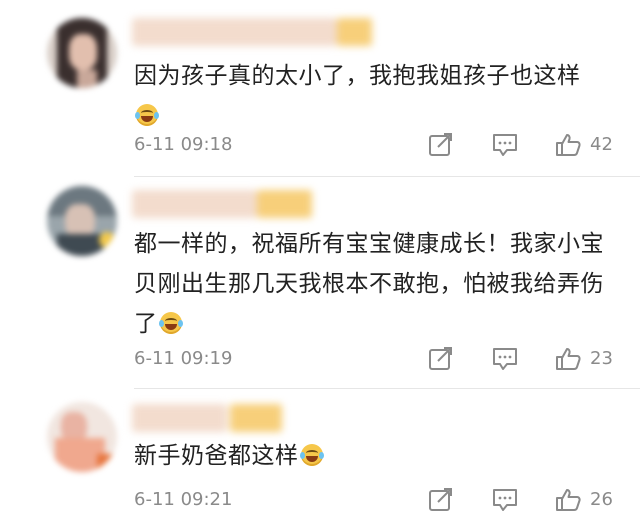  Describe the element at coordinates (379, 456) in the screenshot. I see `comment-text: 新手奶爸都这样` at that location.